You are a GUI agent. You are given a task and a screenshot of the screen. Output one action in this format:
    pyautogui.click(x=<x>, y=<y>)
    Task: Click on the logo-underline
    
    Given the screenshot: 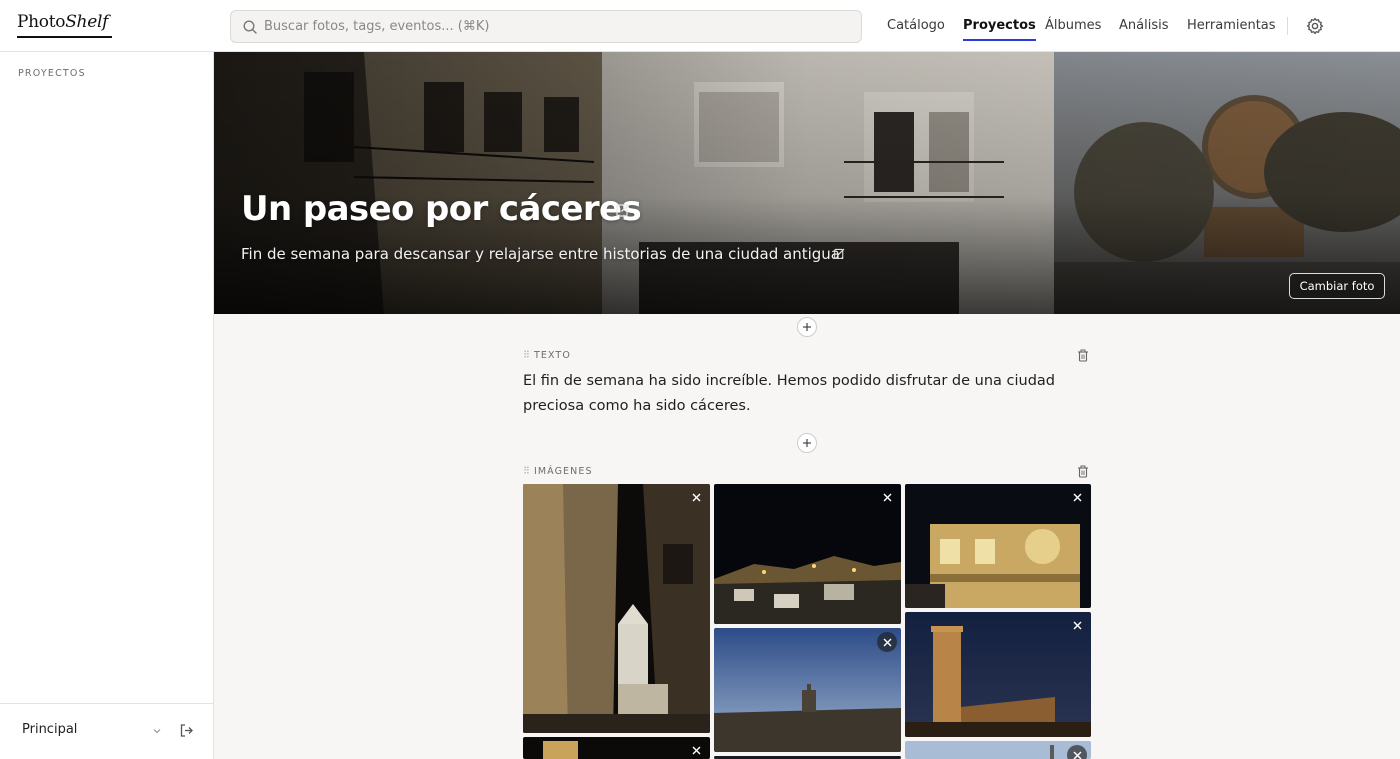 What is the action you would take?
    pyautogui.click(x=64, y=37)
    